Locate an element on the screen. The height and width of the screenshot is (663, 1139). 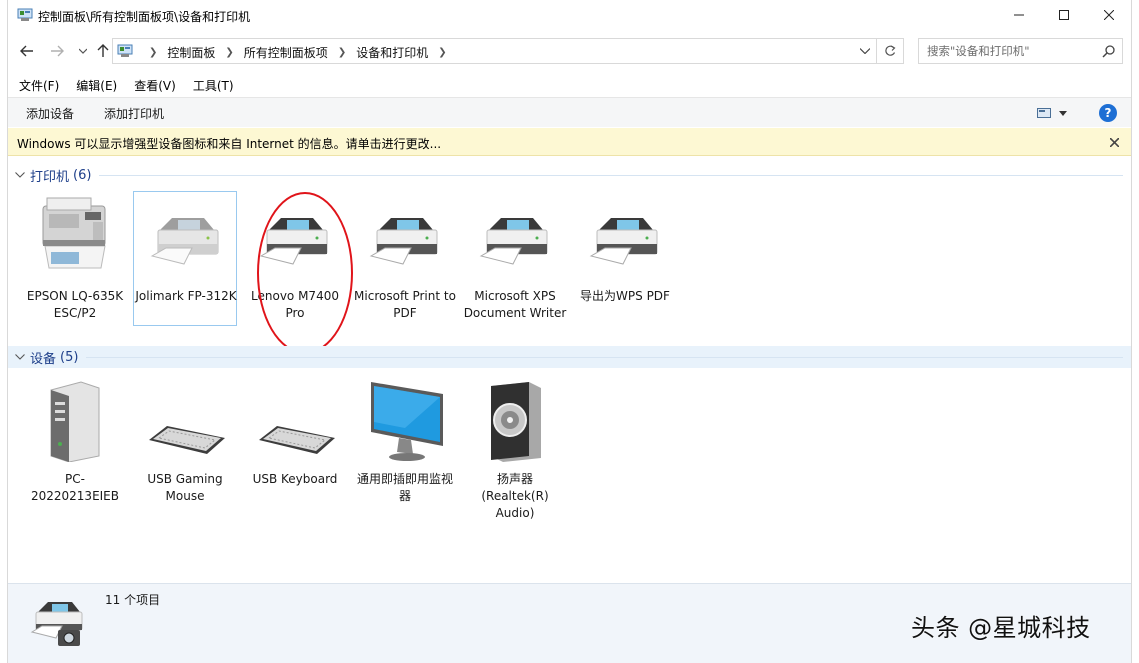
highlight-ring is located at coordinates (305, 273).